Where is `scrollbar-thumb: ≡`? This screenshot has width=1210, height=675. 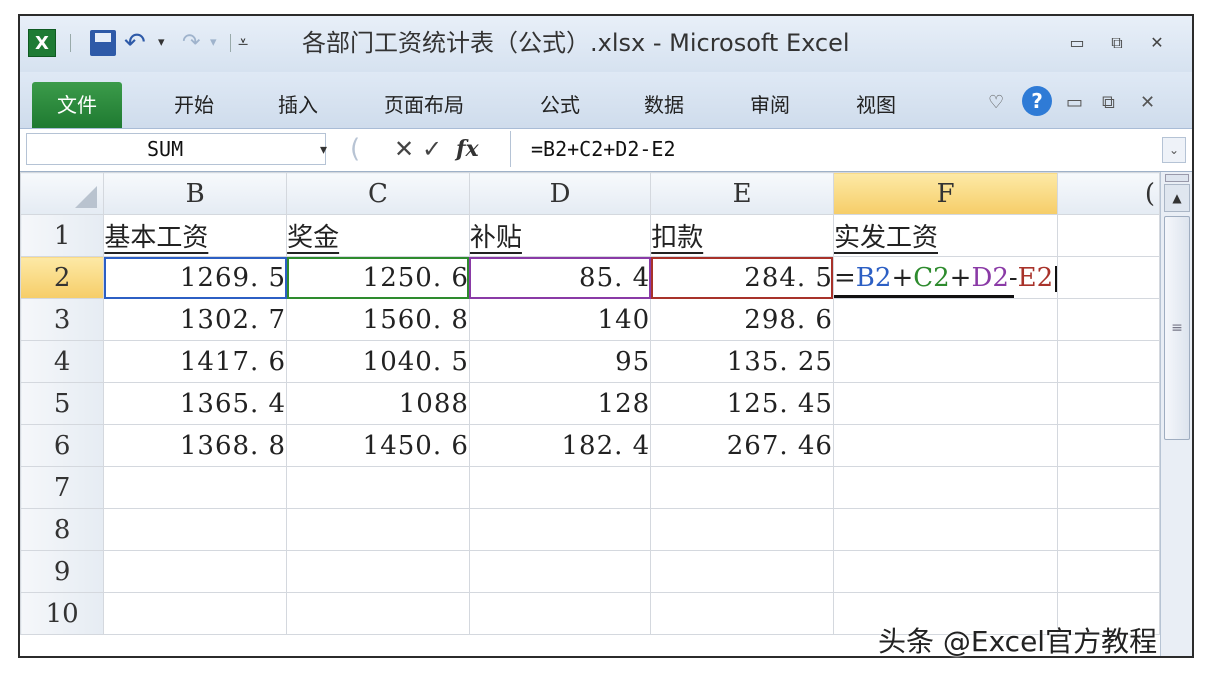 scrollbar-thumb: ≡ is located at coordinates (1177, 328).